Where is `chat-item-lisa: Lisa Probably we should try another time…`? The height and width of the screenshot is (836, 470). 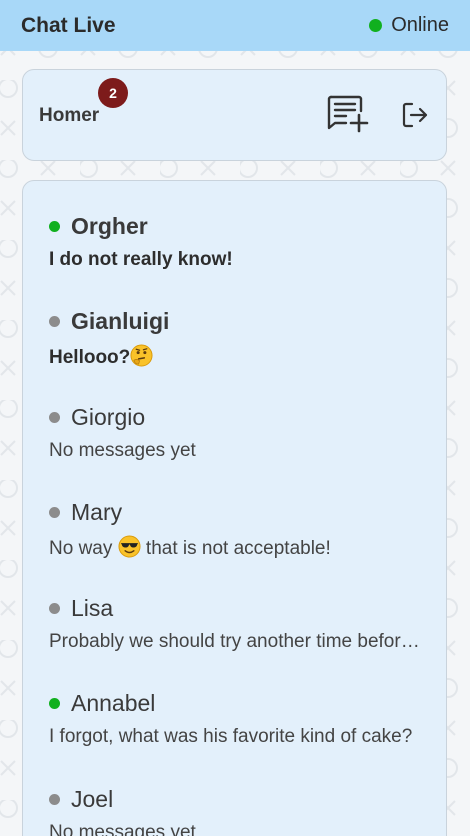
chat-item-lisa: Lisa Probably we should try another time… is located at coordinates (235, 623).